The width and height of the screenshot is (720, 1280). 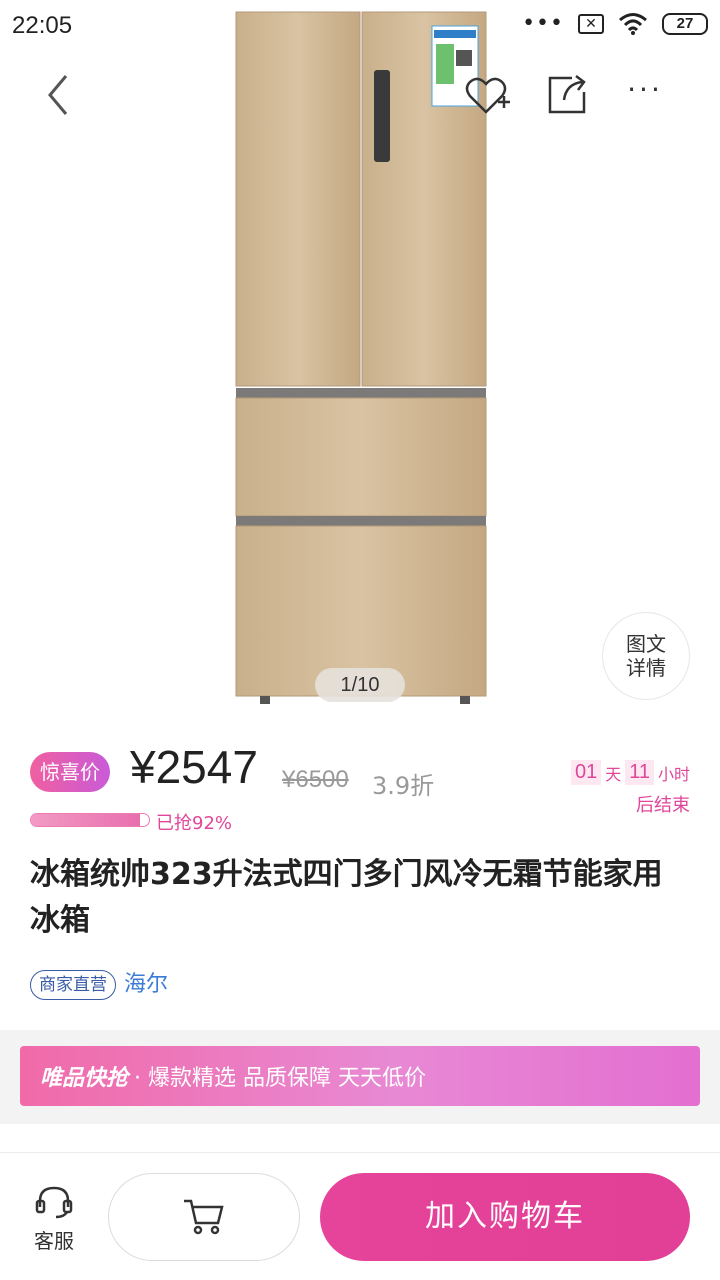 What do you see at coordinates (85, 820) in the screenshot?
I see `sold-progress-fill` at bounding box center [85, 820].